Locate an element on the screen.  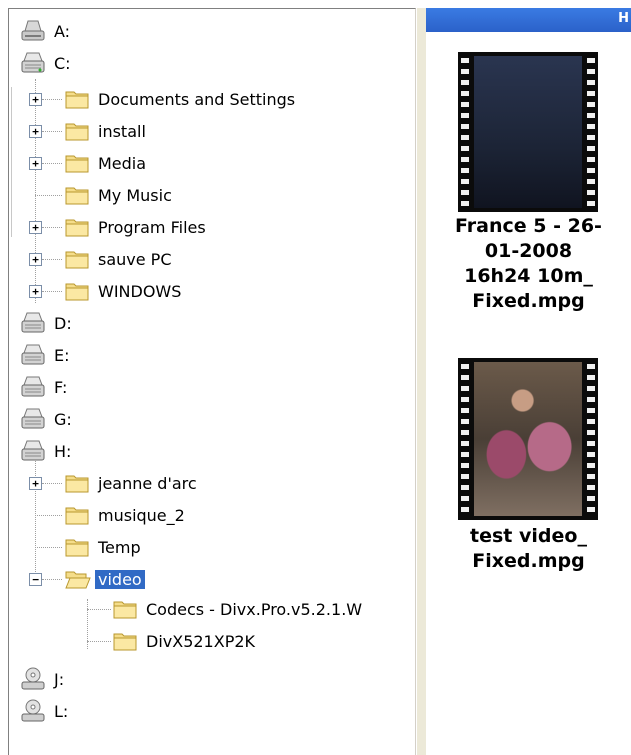
tree-item-label: install is located at coordinates (122, 131).